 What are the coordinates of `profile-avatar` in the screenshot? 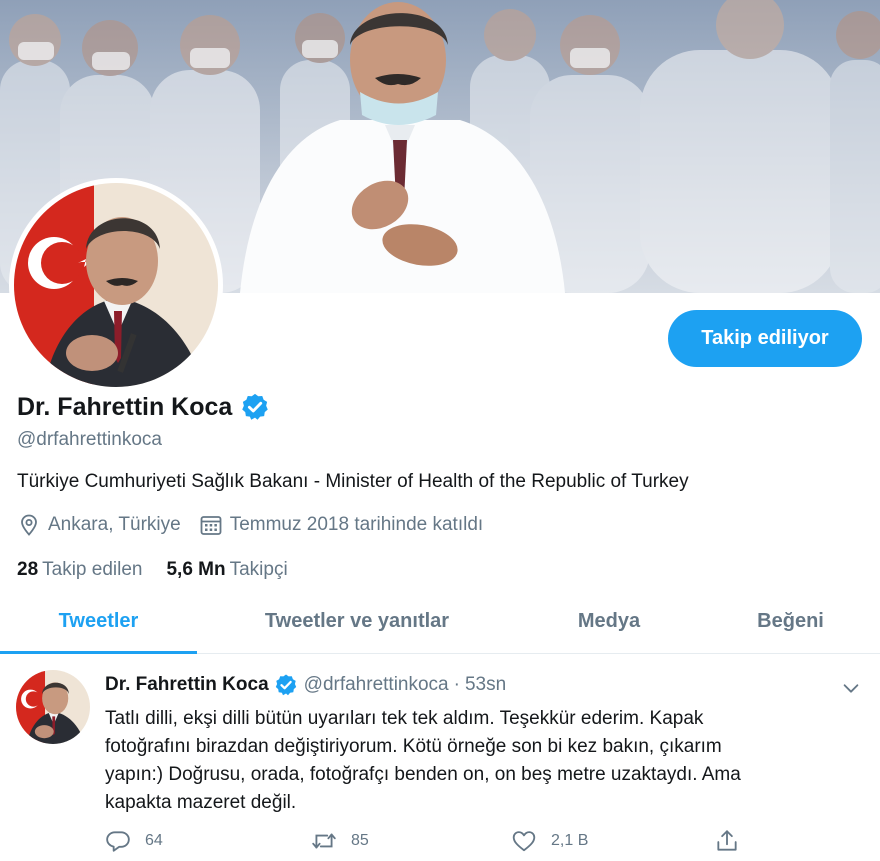 It's located at (116, 285).